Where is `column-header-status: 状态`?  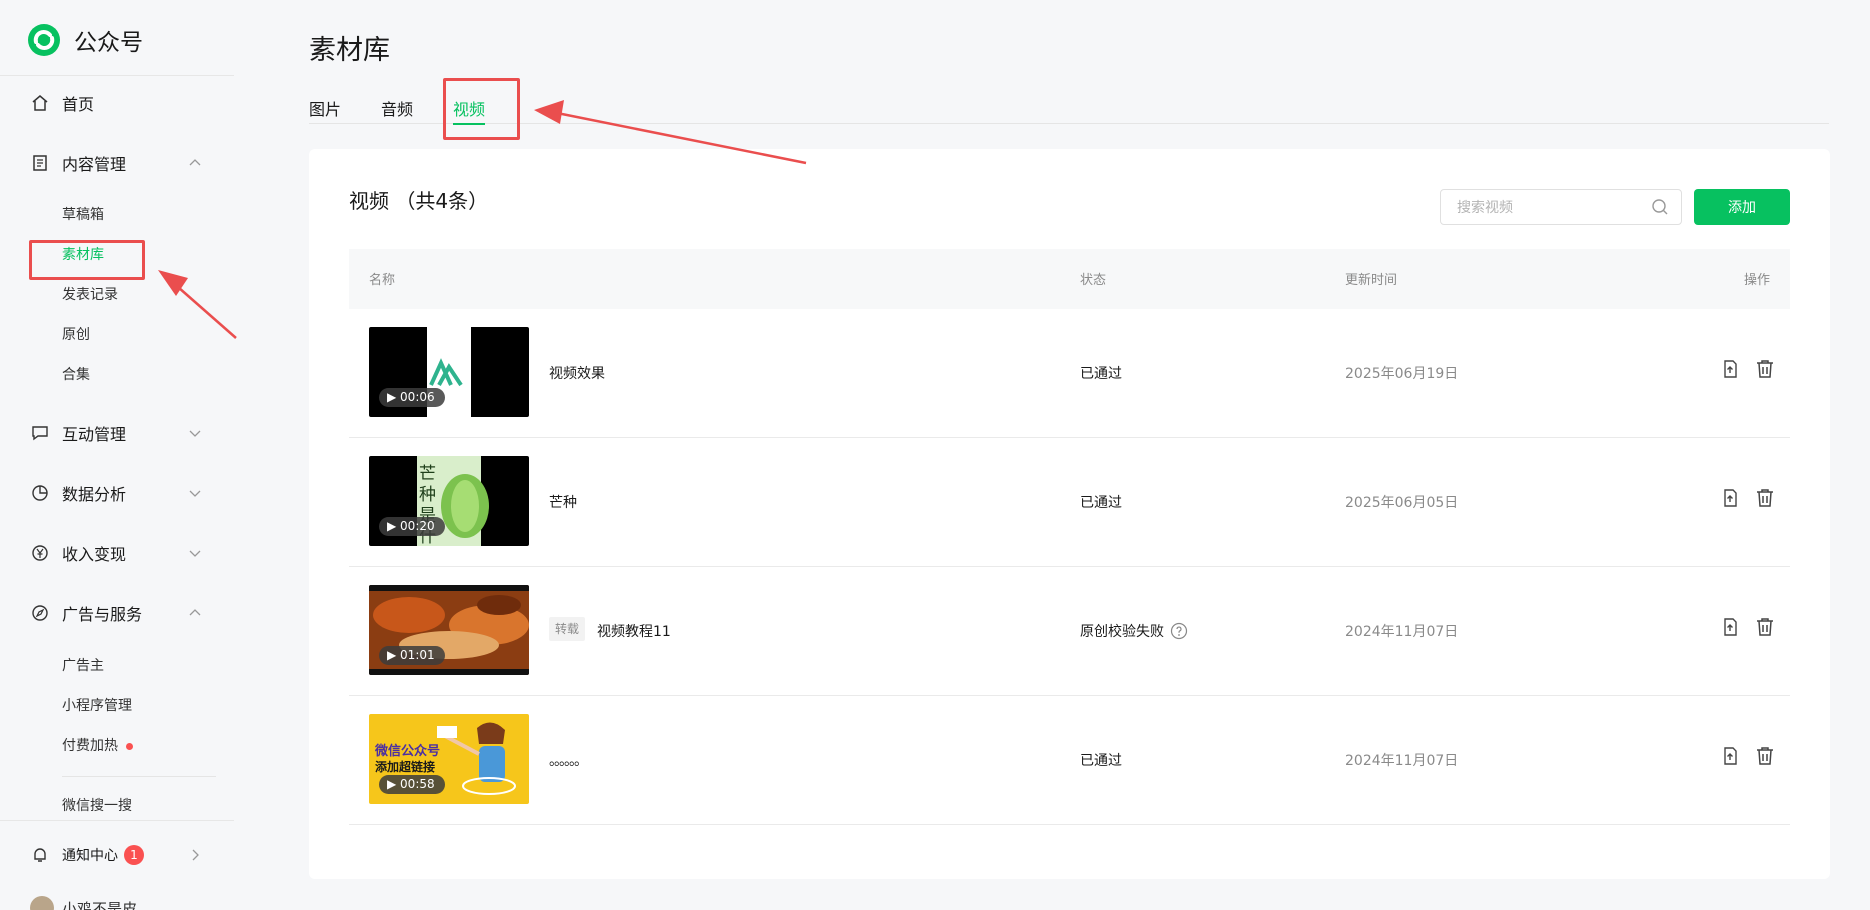 column-header-status: 状态 is located at coordinates (1093, 280).